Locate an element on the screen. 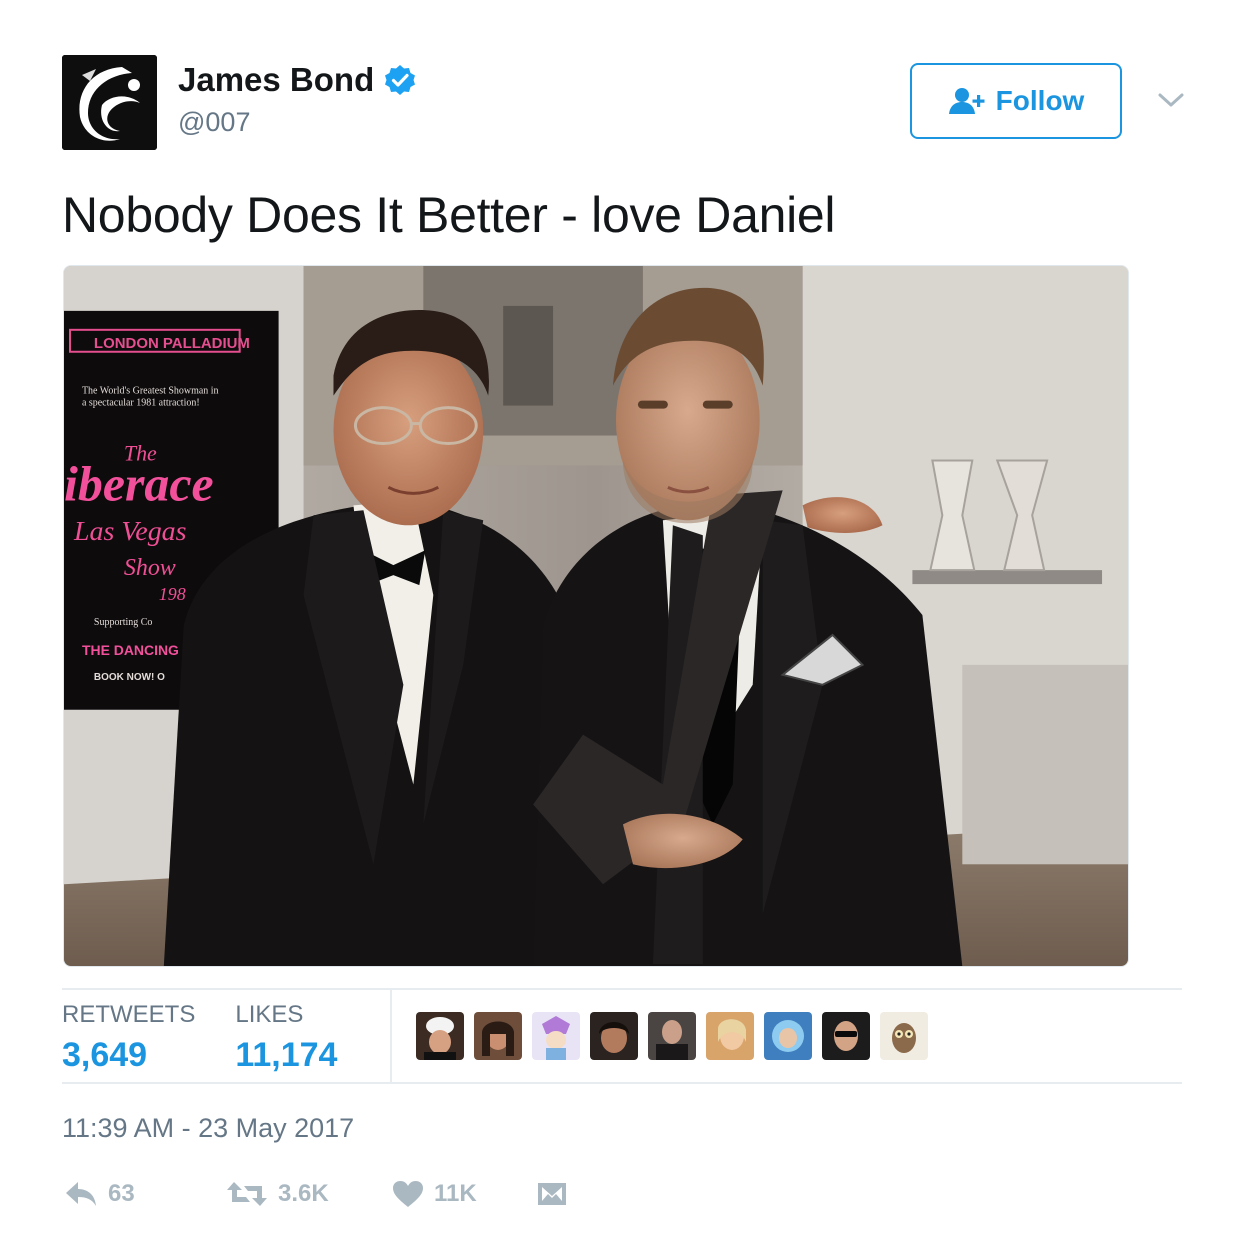 This screenshot has width=1246, height=1236. likes-stat: LIKES 11,174 is located at coordinates (286, 1036).